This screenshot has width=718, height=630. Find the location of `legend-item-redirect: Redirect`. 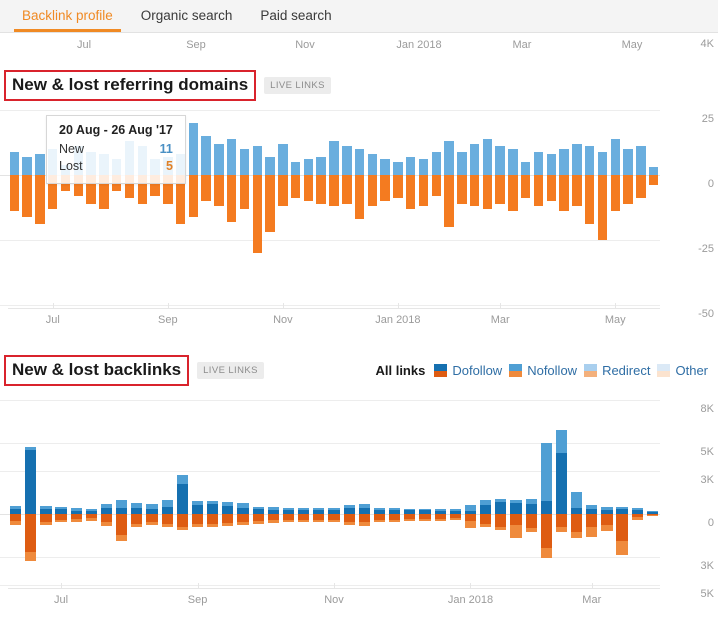

legend-item-redirect: Redirect is located at coordinates (617, 370).